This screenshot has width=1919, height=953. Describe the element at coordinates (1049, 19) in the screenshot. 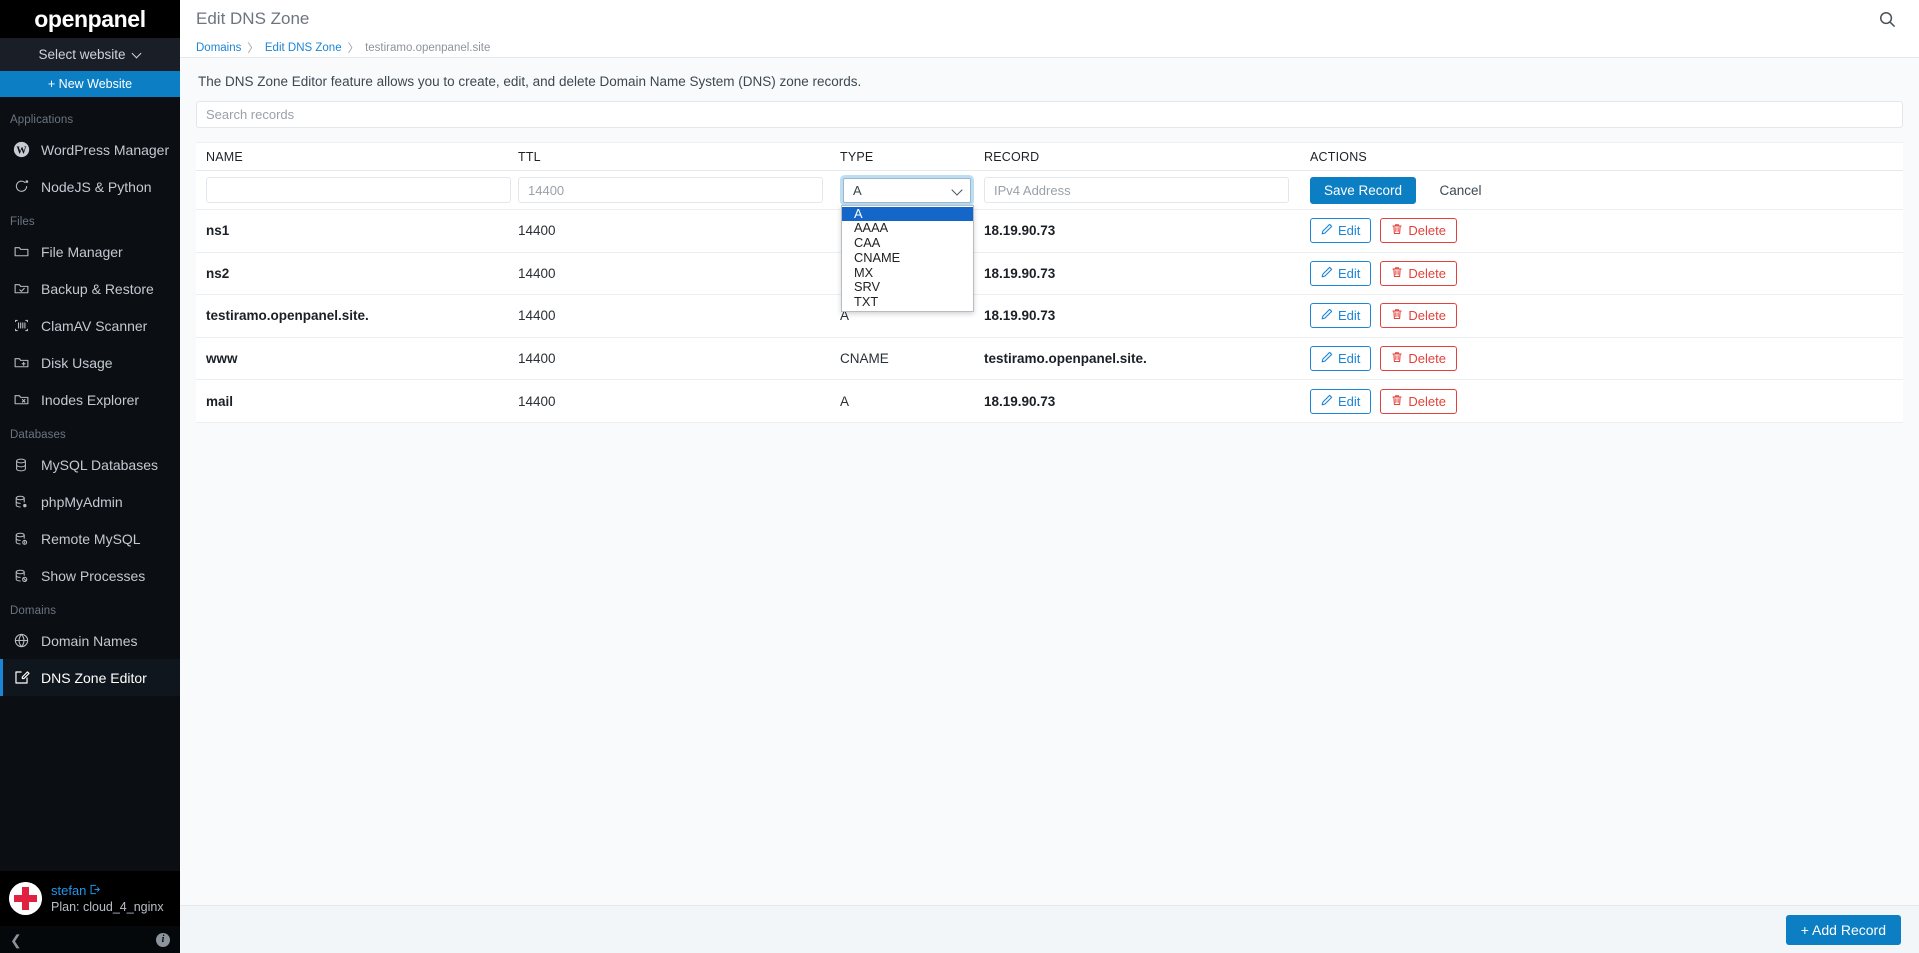

I see `topbar: Edit DNS Zone` at that location.